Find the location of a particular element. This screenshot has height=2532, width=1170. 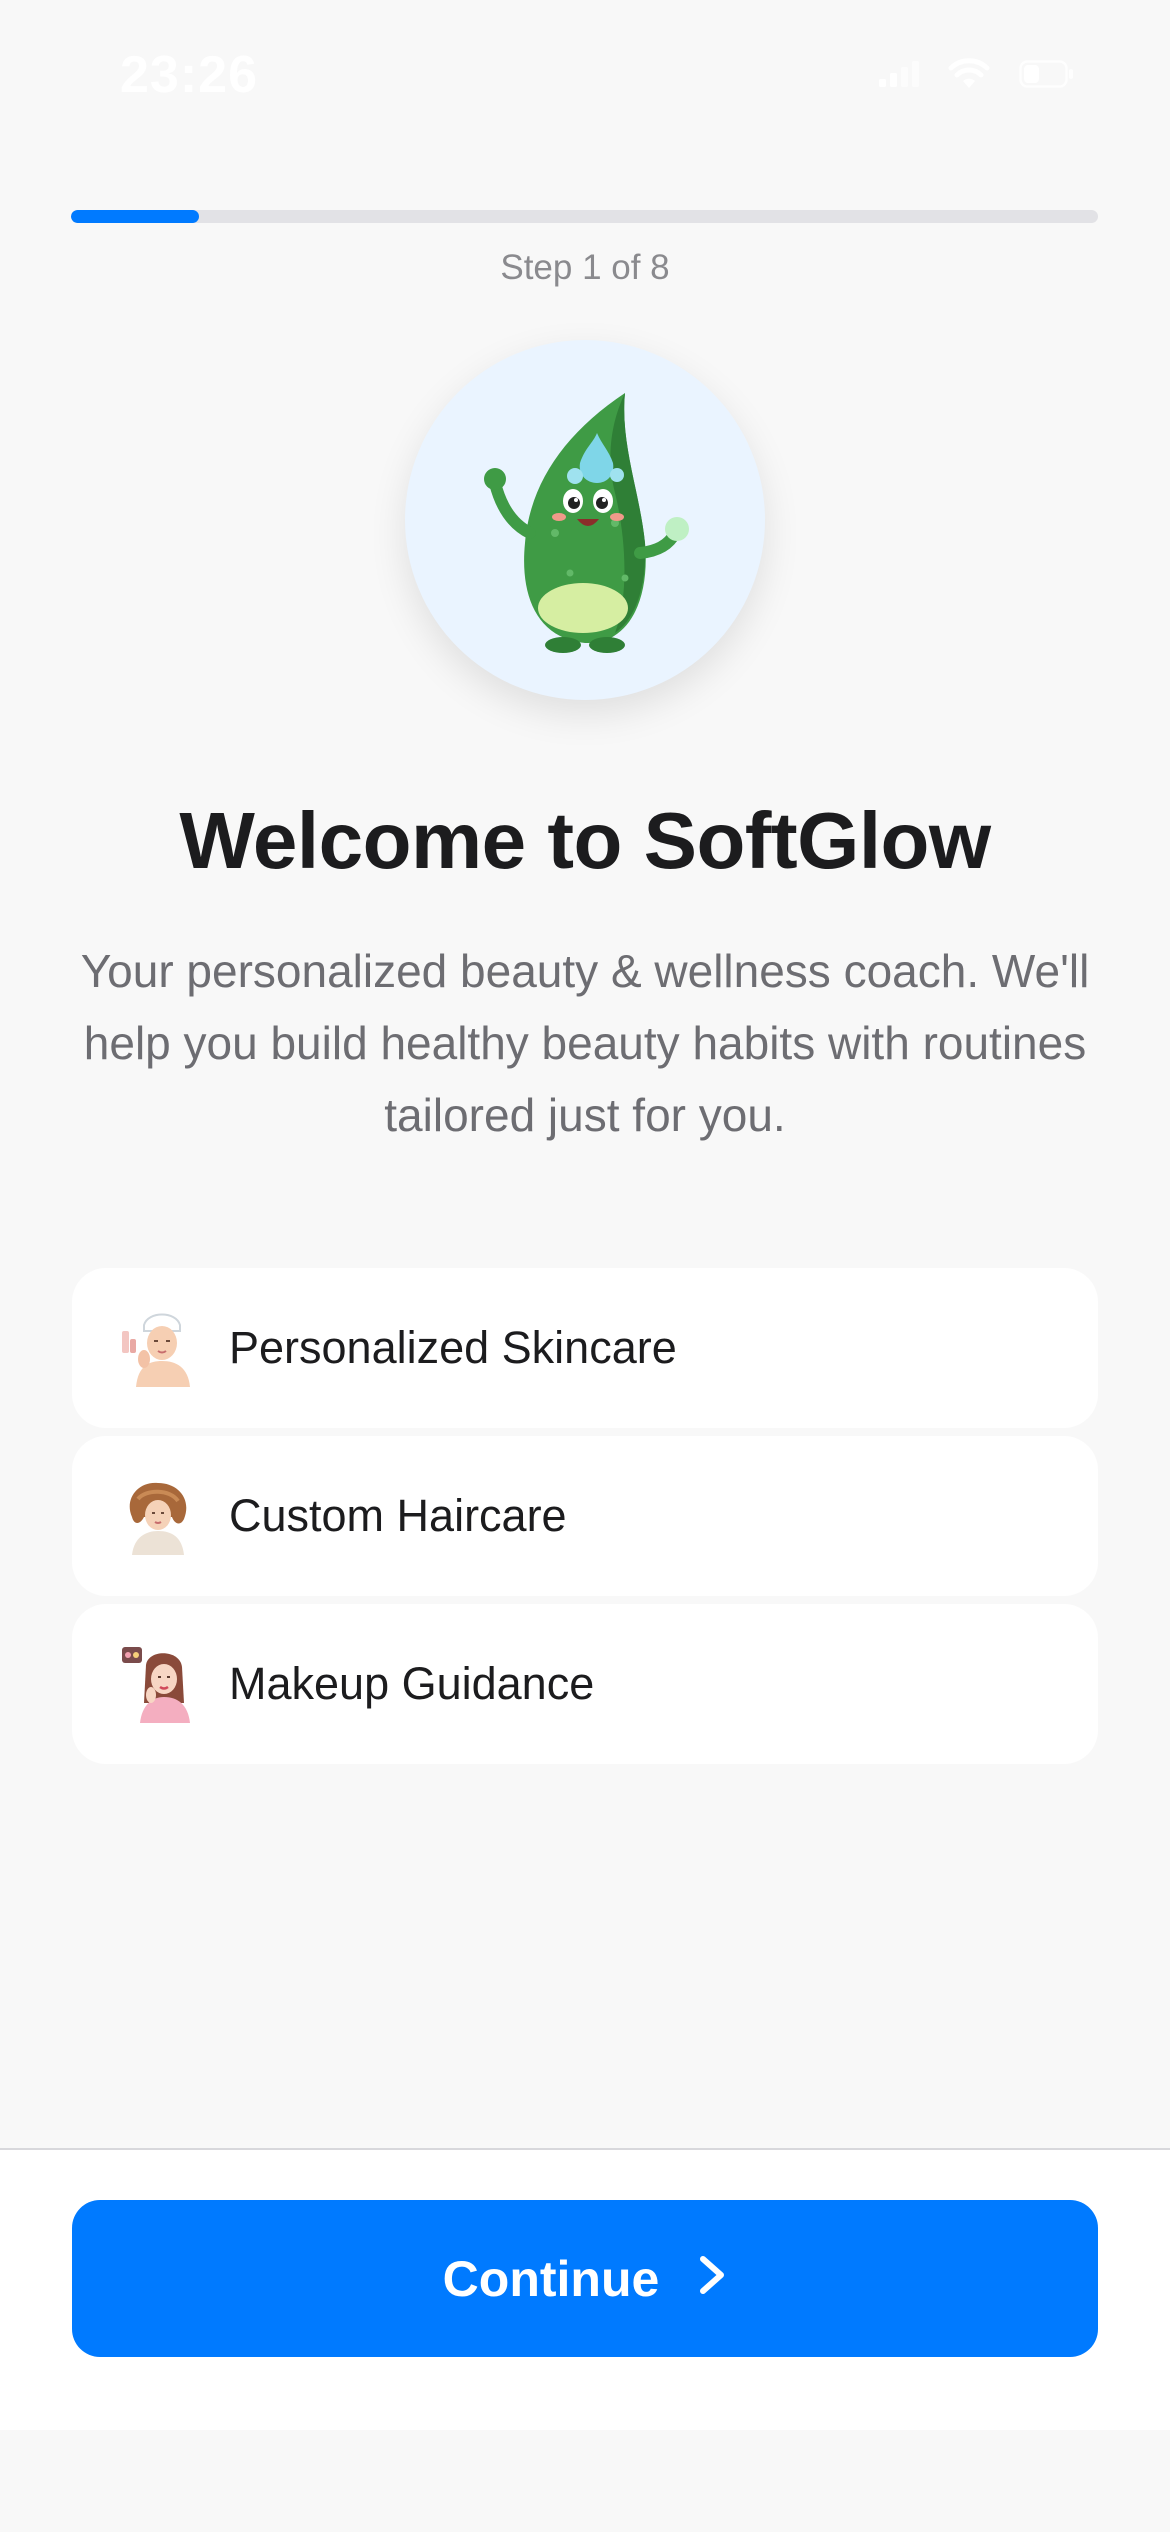

status-bar: 23:26 is located at coordinates (585, 75).